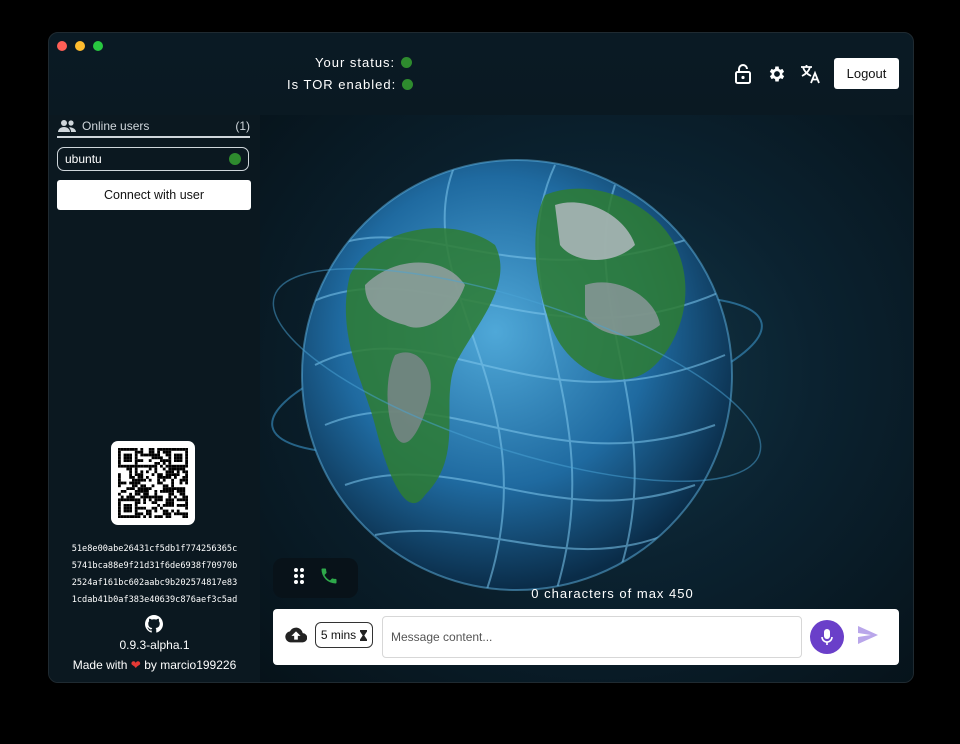 The height and width of the screenshot is (744, 960). Describe the element at coordinates (153, 483) in the screenshot. I see `qr-code` at that location.